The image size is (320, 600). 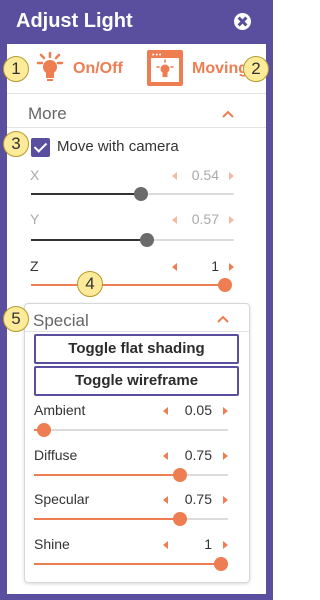 I want to click on specular-value: 0.75, so click(x=196, y=499).